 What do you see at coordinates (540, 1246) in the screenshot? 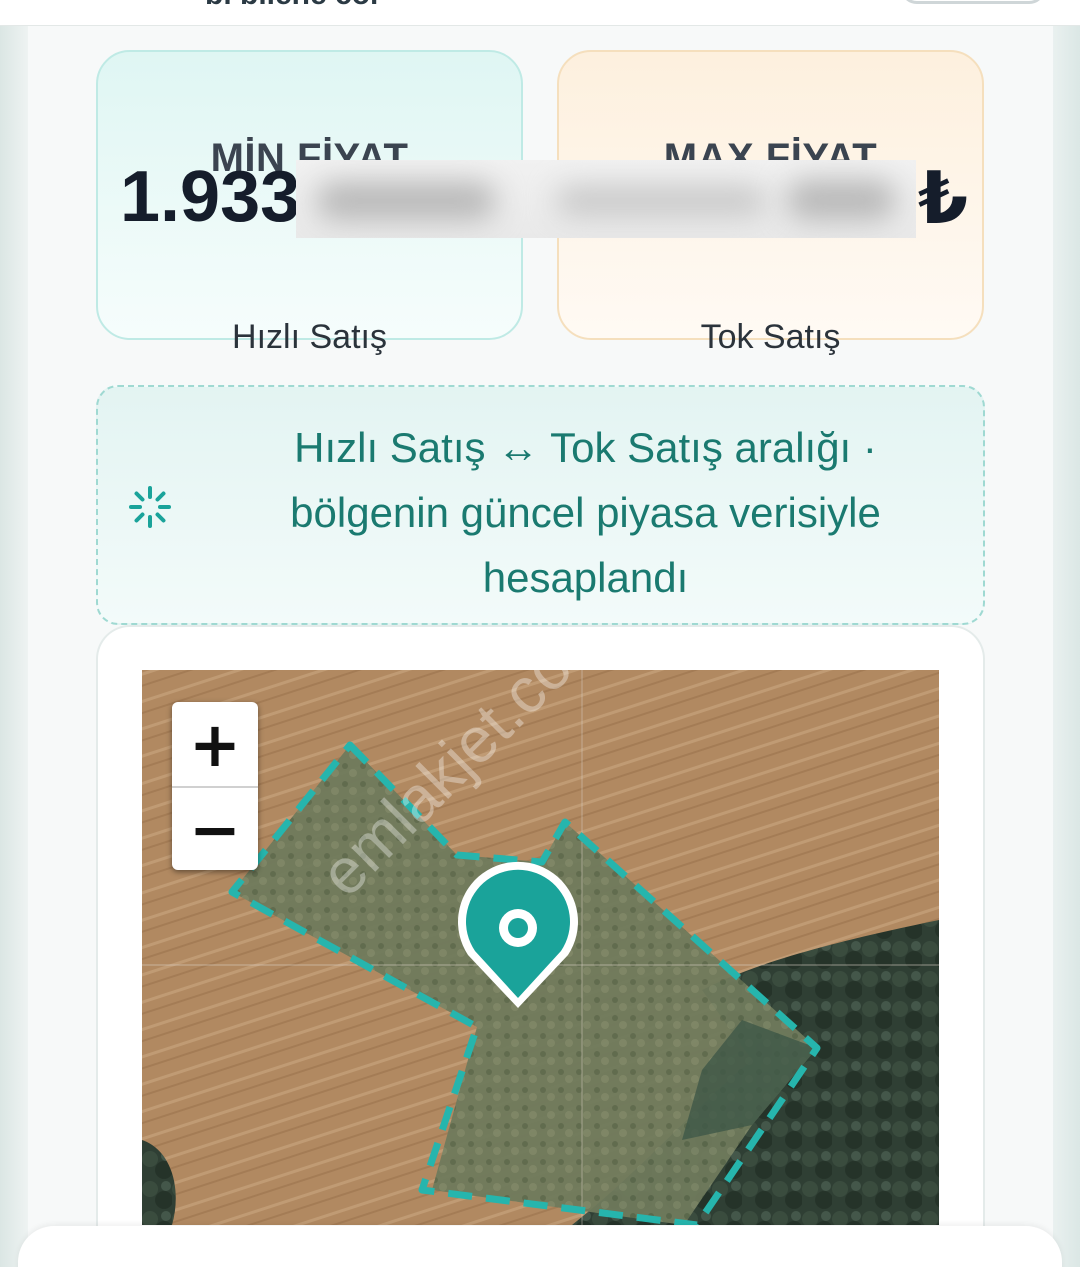
I see `bottom-sheet` at bounding box center [540, 1246].